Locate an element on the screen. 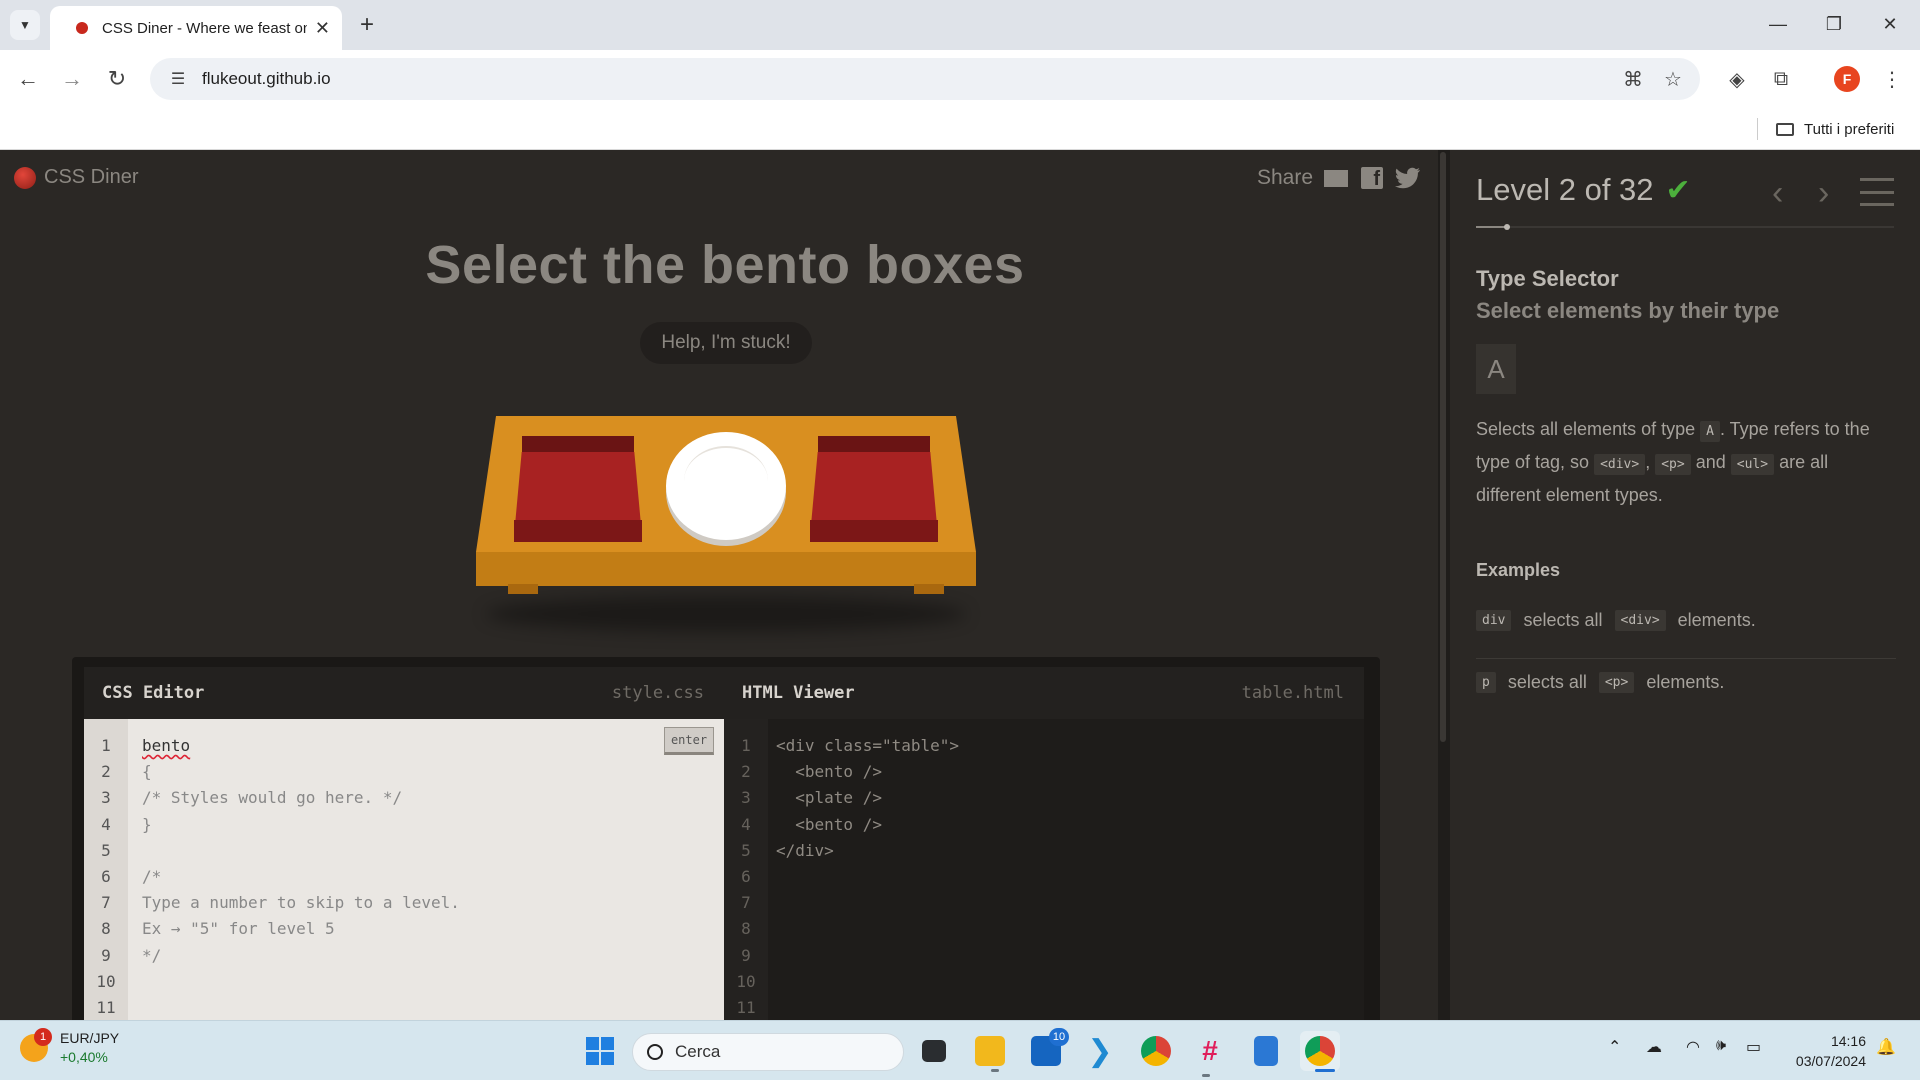 This screenshot has width=1920, height=1080. profile-avatar: F is located at coordinates (1847, 79).